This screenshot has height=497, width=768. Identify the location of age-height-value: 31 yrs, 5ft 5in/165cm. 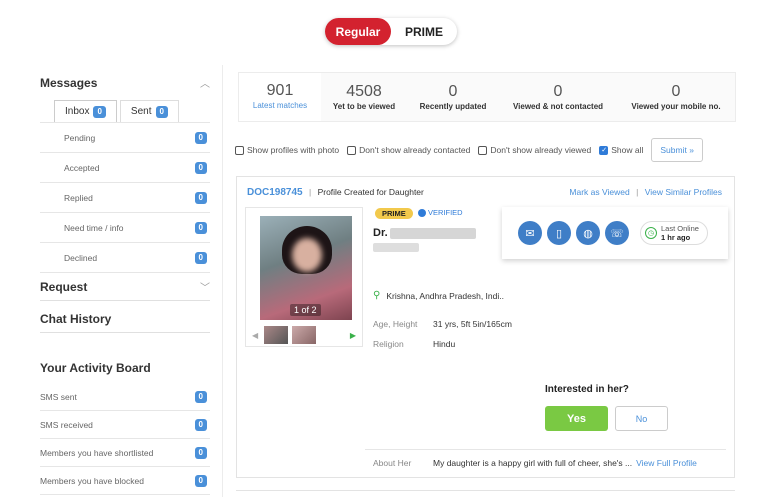
(472, 324).